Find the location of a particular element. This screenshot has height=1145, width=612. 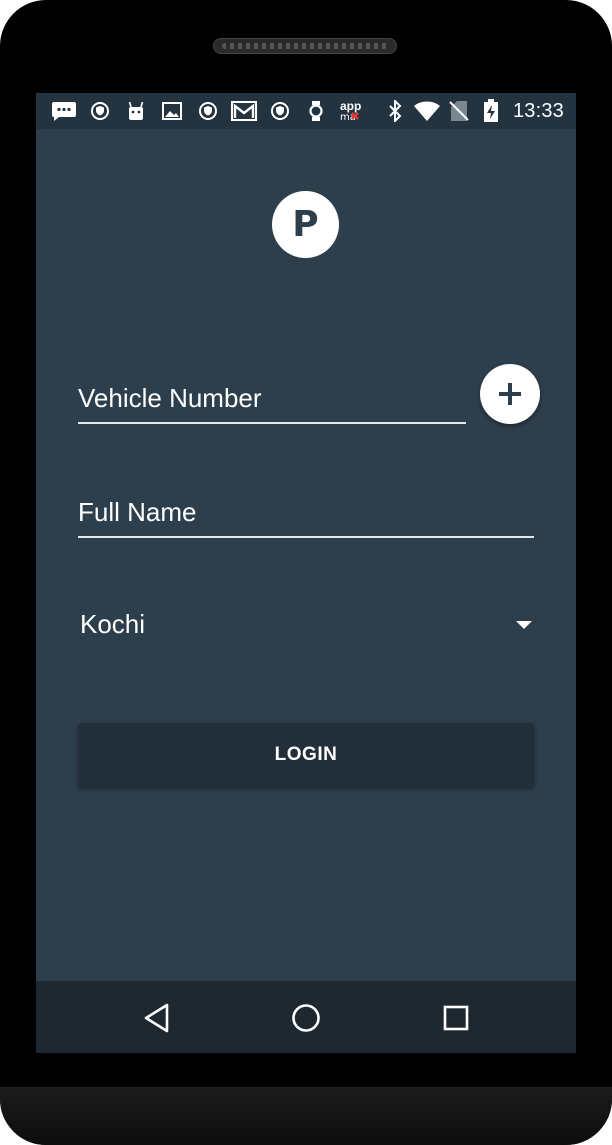

full-name-placeholder: Full Name is located at coordinates (137, 512).